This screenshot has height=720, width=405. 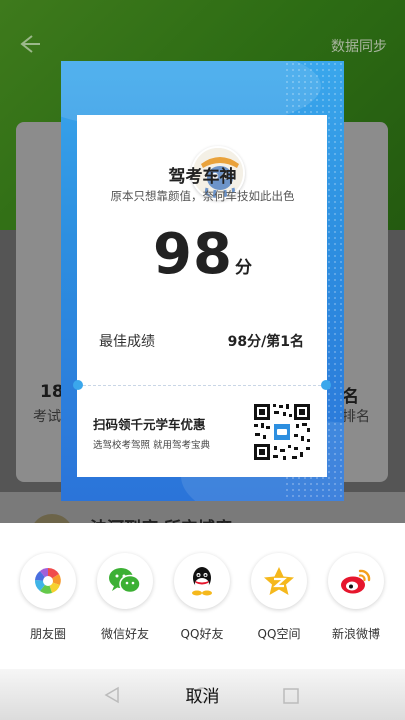 What do you see at coordinates (243, 268) in the screenshot?
I see `score-unit: 分` at bounding box center [243, 268].